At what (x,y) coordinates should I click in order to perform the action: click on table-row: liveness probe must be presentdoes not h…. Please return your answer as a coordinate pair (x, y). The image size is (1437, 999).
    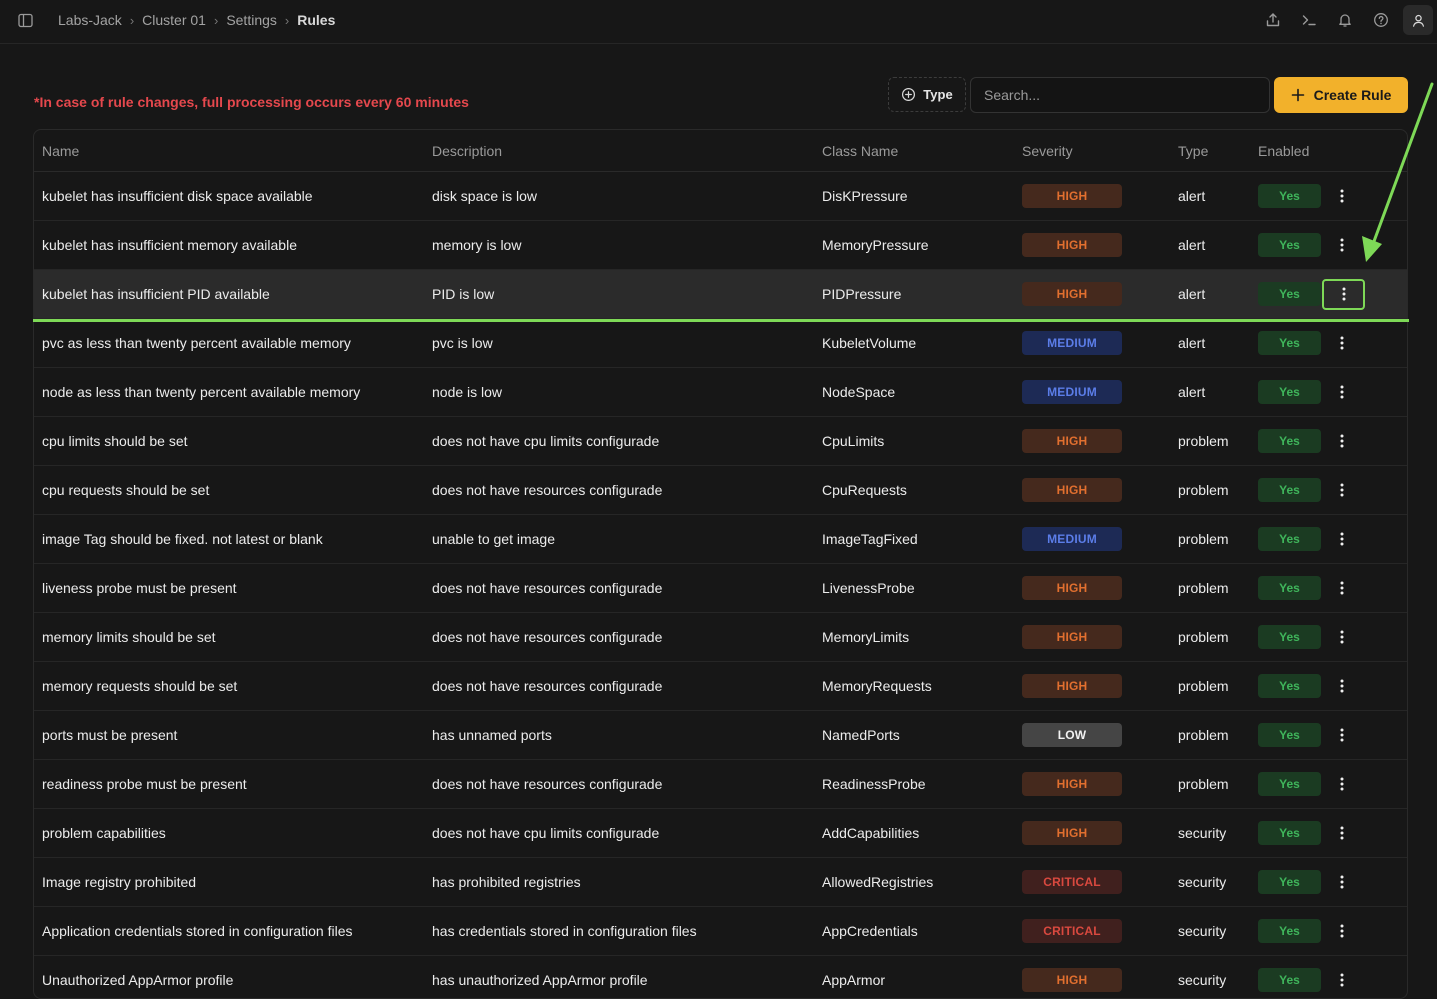
    Looking at the image, I should click on (721, 588).